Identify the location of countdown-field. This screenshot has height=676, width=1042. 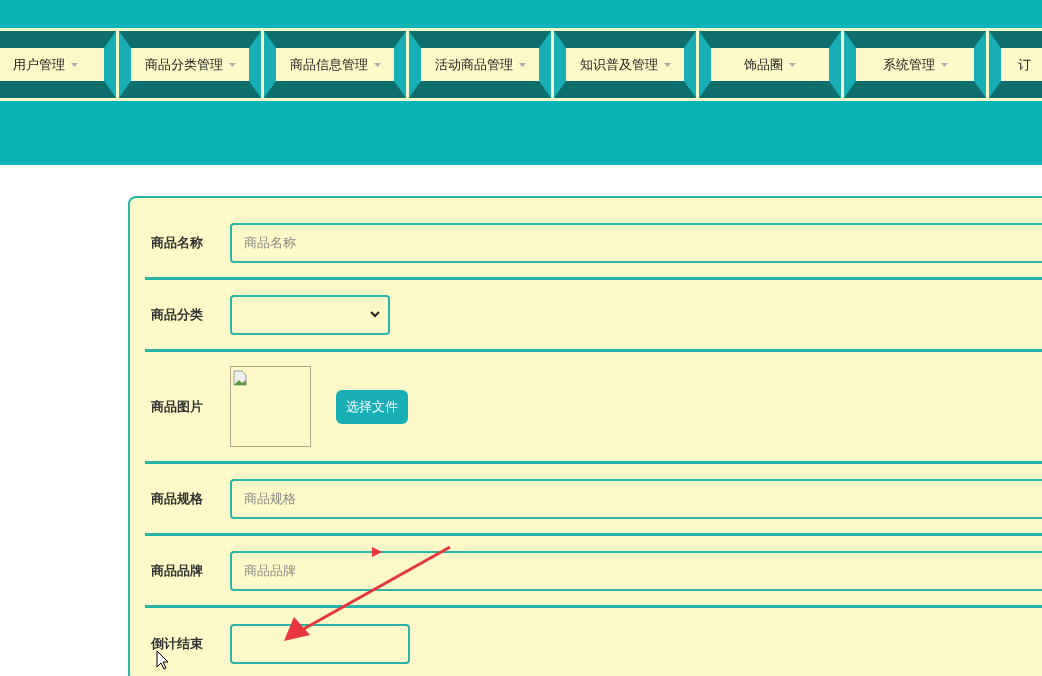
(320, 644).